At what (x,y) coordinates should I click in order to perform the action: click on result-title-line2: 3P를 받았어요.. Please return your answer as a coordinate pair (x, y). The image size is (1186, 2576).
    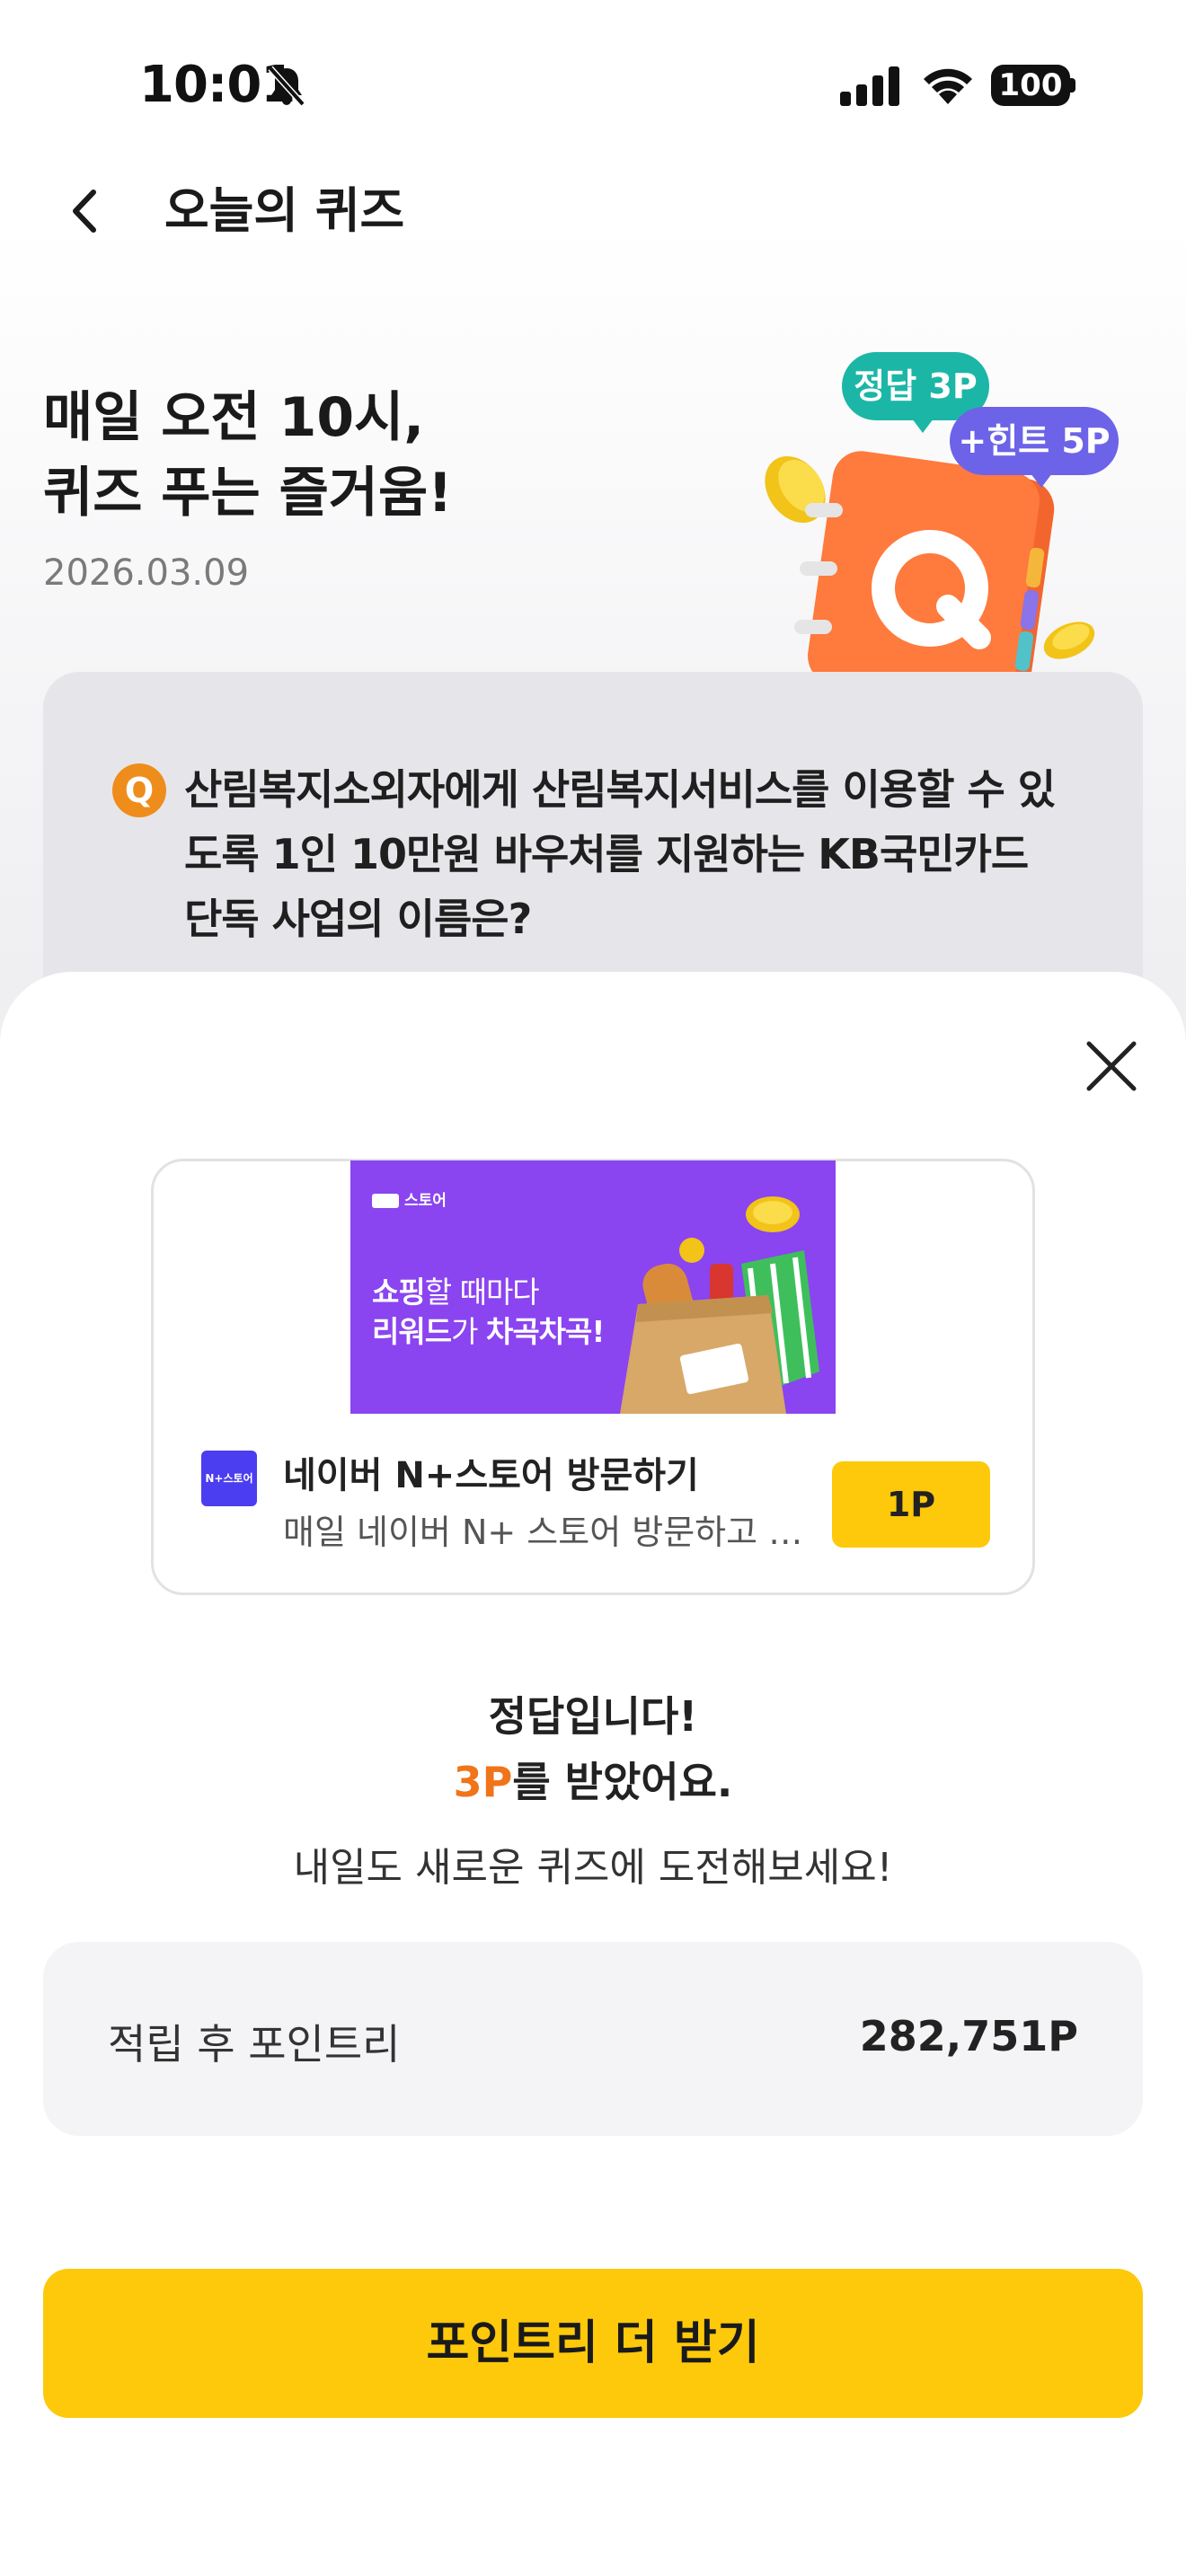
    Looking at the image, I should click on (593, 1779).